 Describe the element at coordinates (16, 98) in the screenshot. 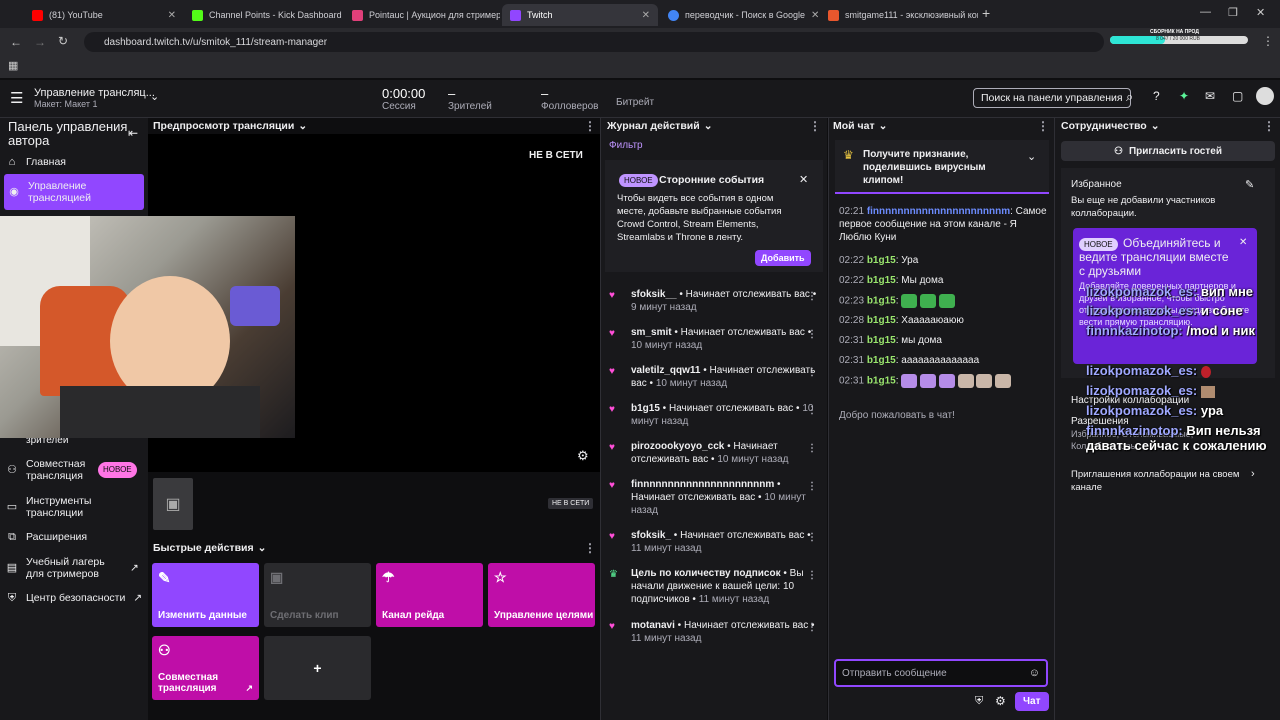

I see `hamburger-icon: ☰` at that location.